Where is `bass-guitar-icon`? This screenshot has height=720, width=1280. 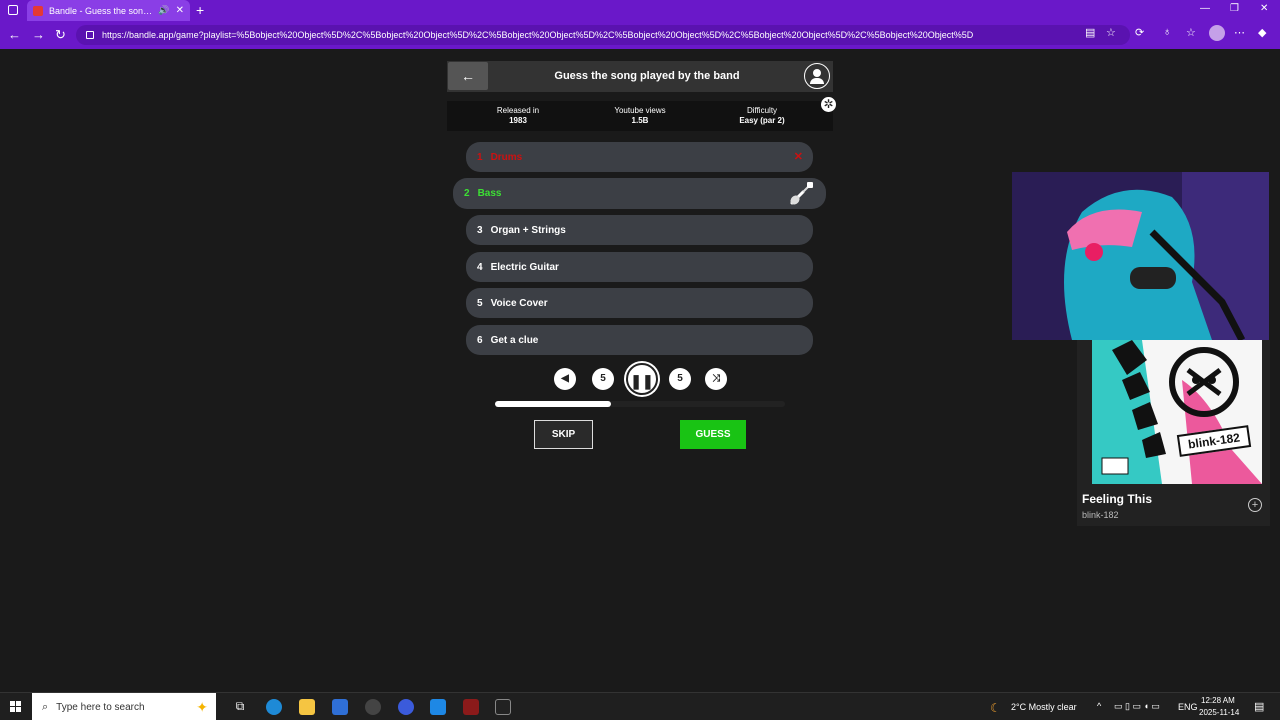
bass-guitar-icon is located at coordinates (801, 193).